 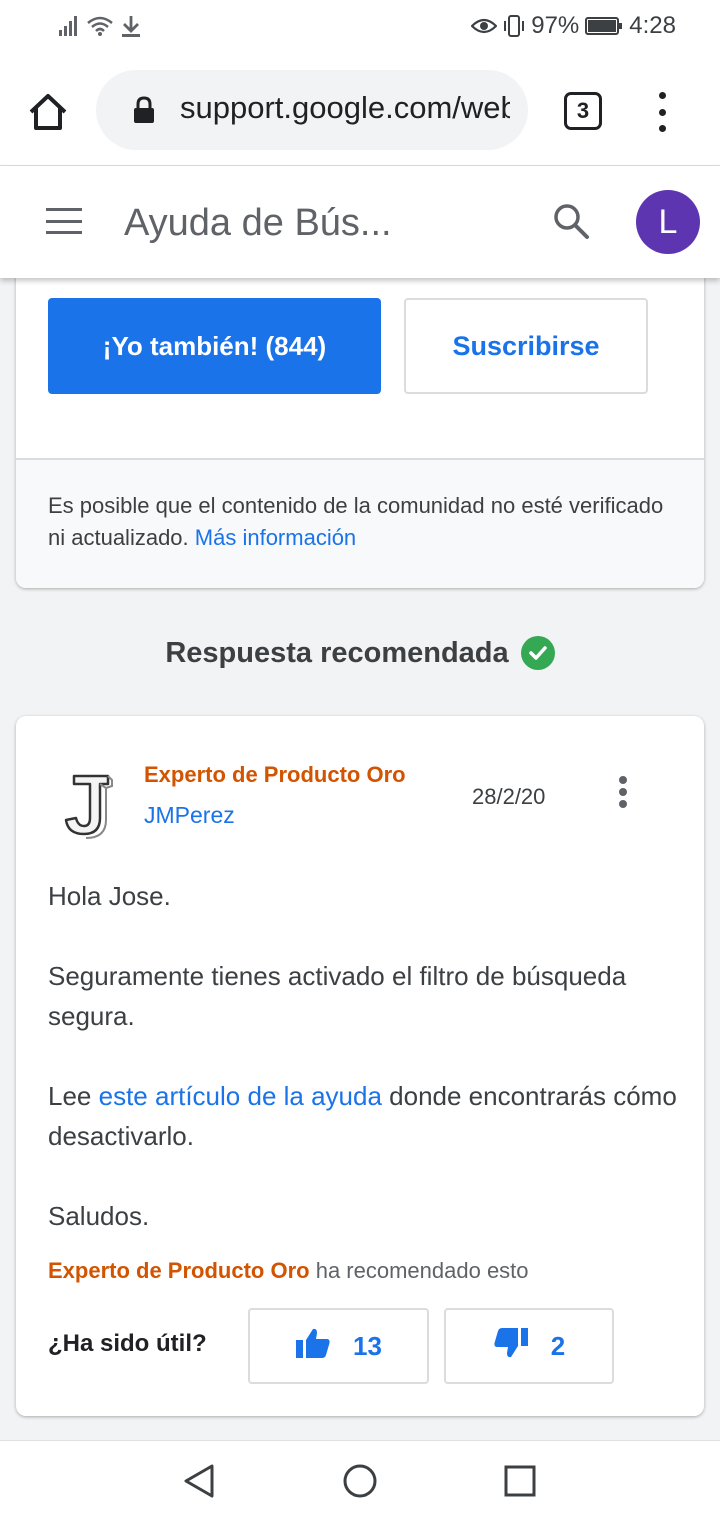 What do you see at coordinates (537, 653) in the screenshot?
I see `check-circle-icon` at bounding box center [537, 653].